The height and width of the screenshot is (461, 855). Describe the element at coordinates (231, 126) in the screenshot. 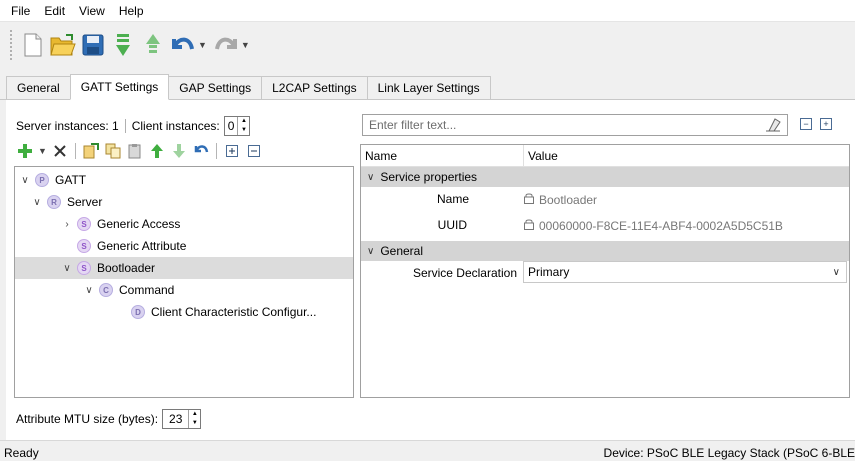

I see `client-instances-value: 0` at that location.